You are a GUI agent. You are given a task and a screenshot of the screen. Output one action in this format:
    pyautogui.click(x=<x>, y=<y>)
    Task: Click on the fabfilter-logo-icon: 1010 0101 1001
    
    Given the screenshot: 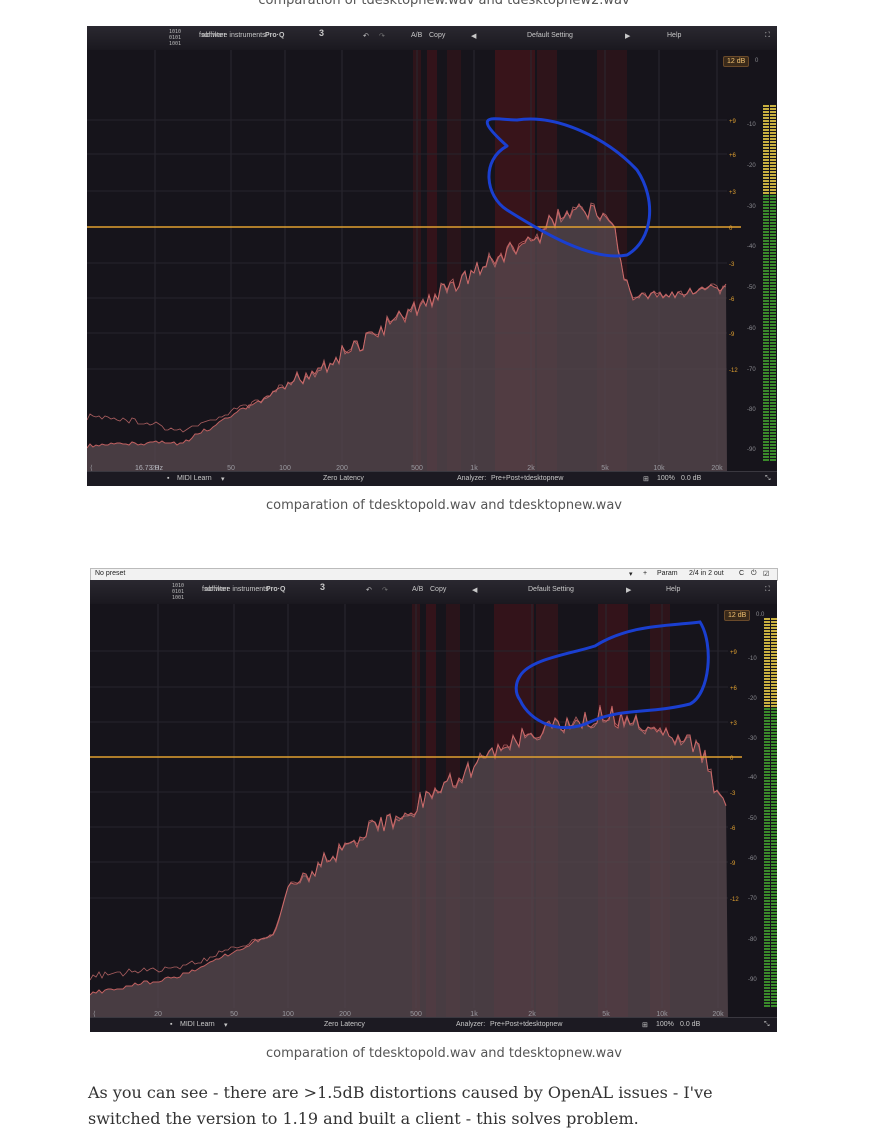 What is the action you would take?
    pyautogui.click(x=175, y=38)
    